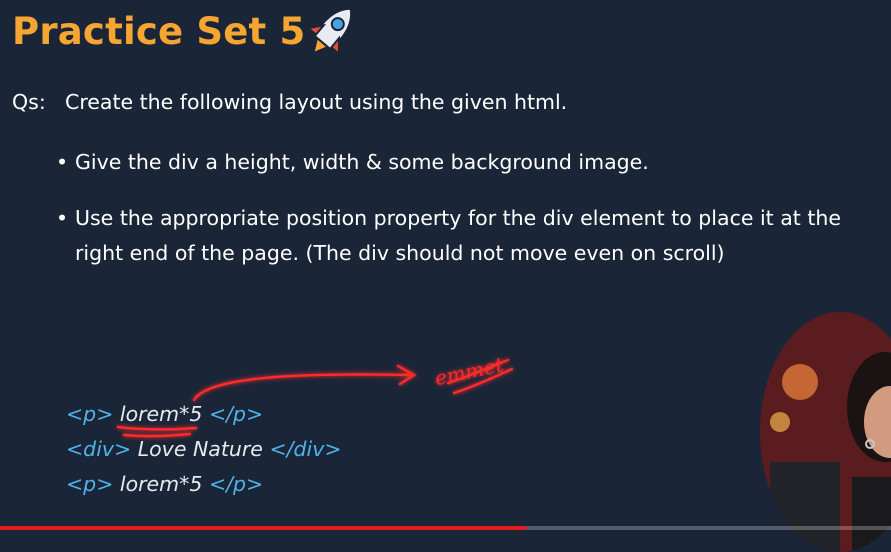 This screenshot has height=552, width=891. I want to click on code-open-tag: <div>, so click(99, 449).